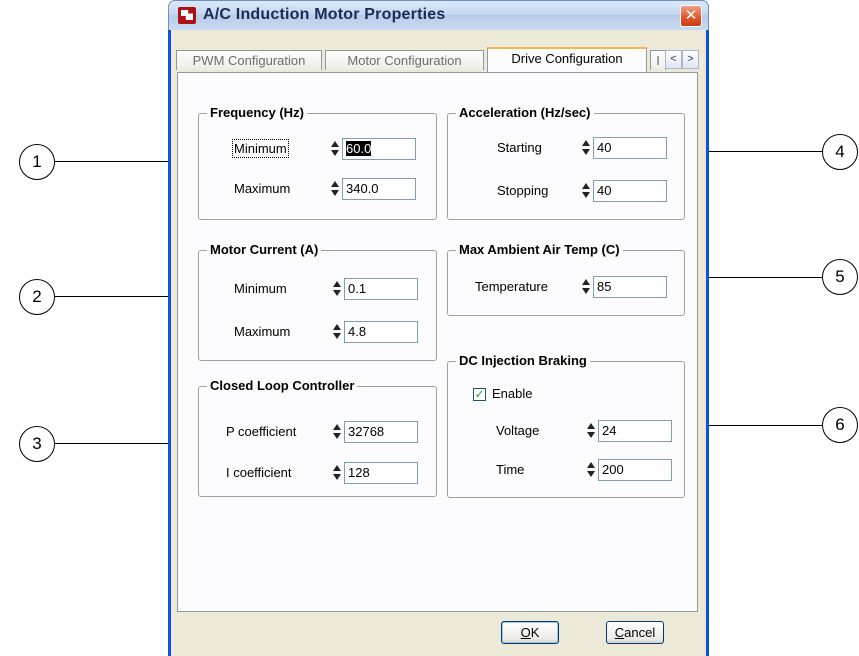 The image size is (859, 656). Describe the element at coordinates (381, 289) in the screenshot. I see `motor-current-minimum-input: 0.1` at that location.